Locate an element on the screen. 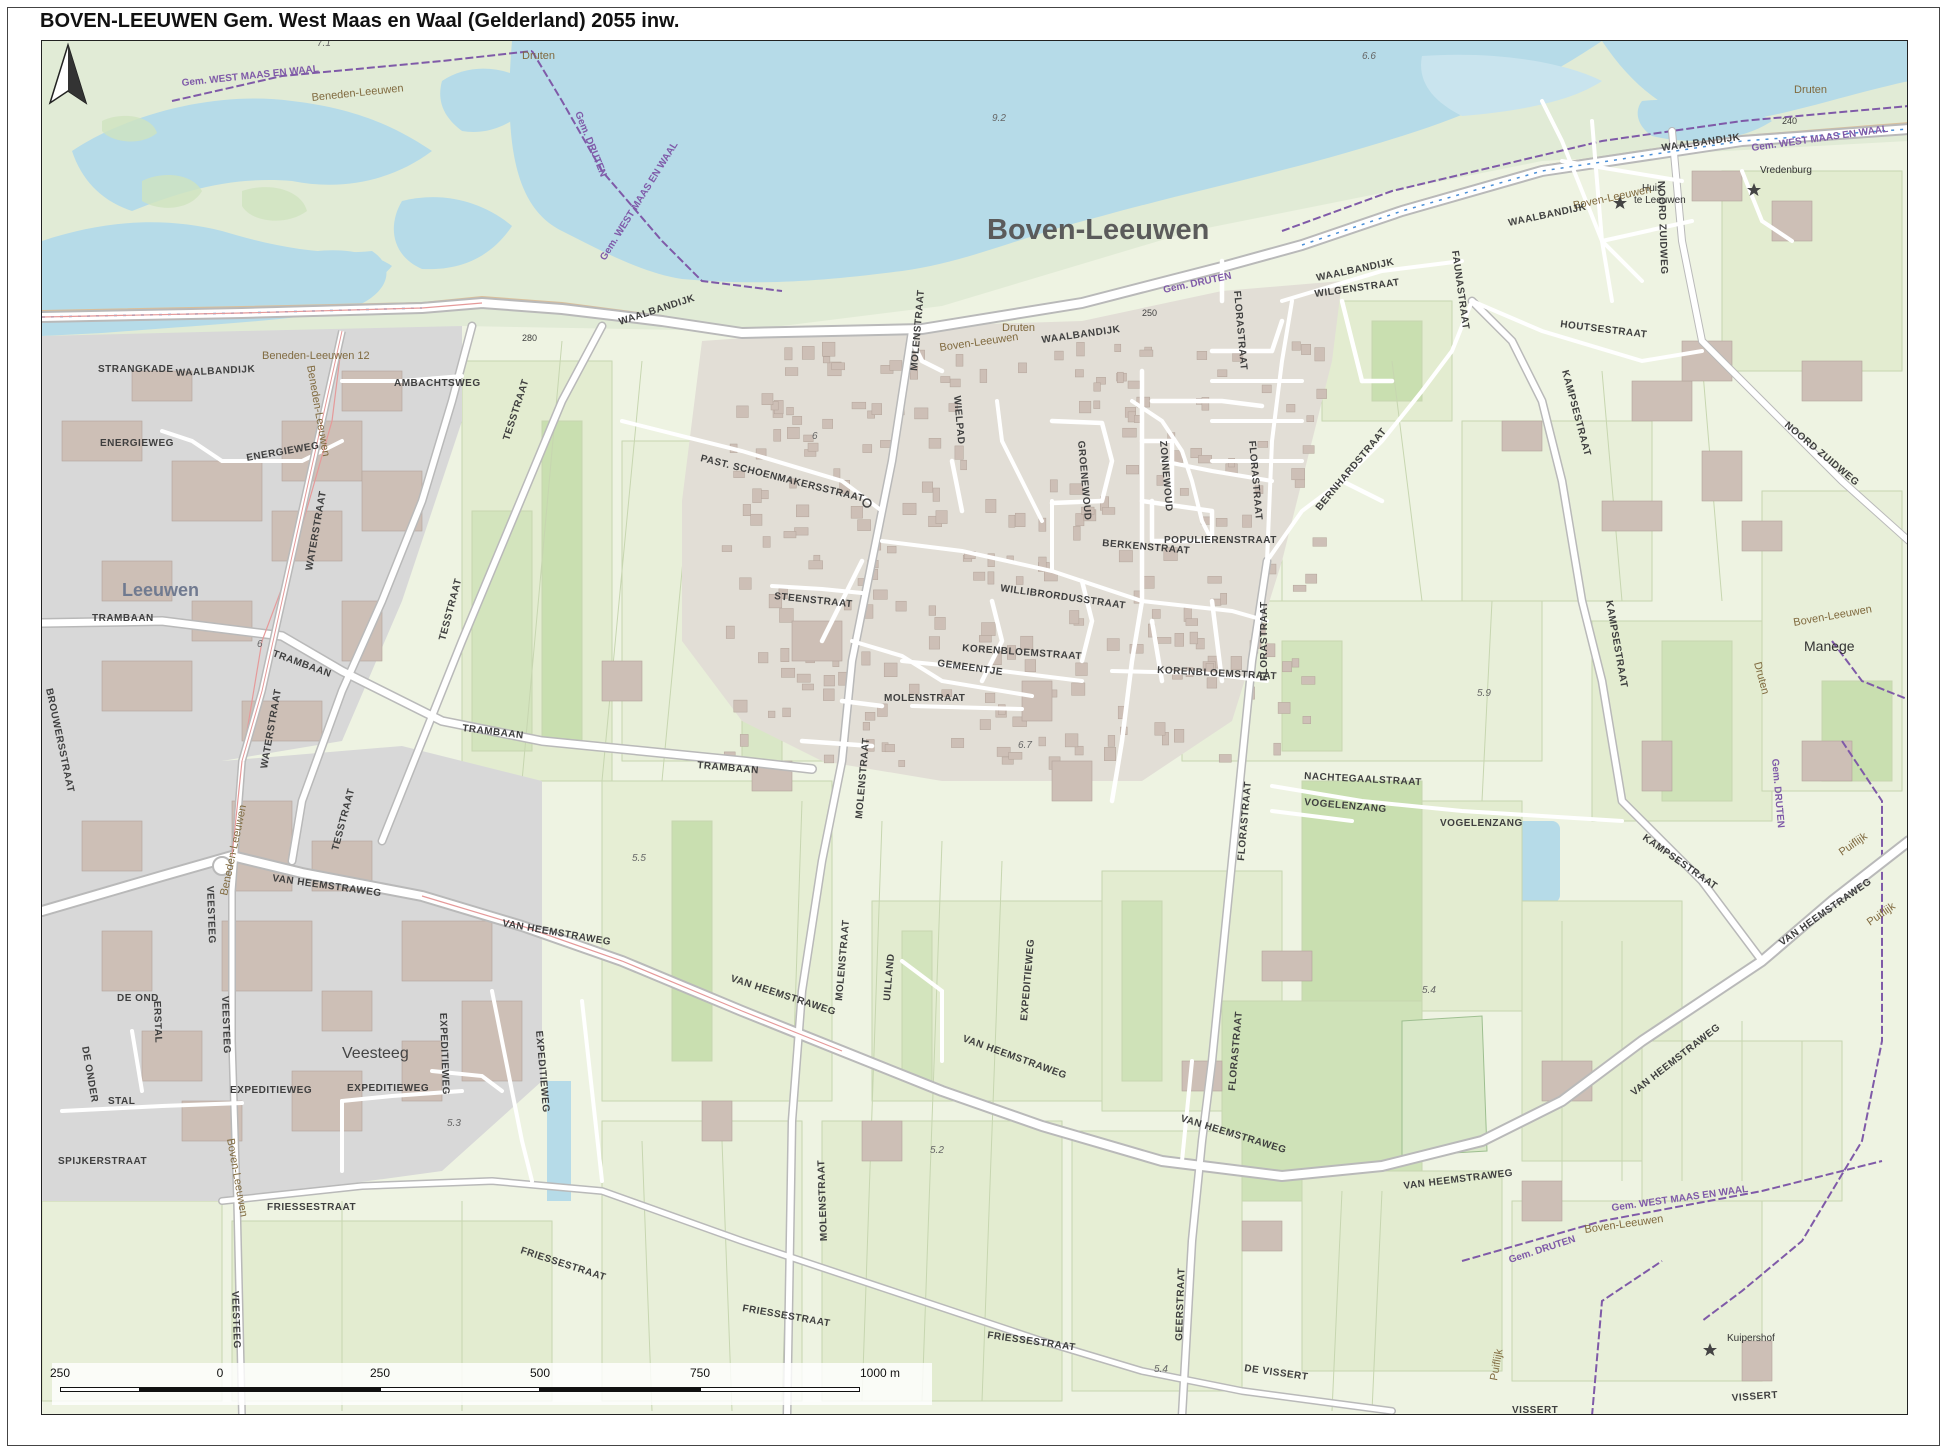 Image resolution: width=1949 pixels, height=1455 pixels. country-park is located at coordinates (1444, 1086).